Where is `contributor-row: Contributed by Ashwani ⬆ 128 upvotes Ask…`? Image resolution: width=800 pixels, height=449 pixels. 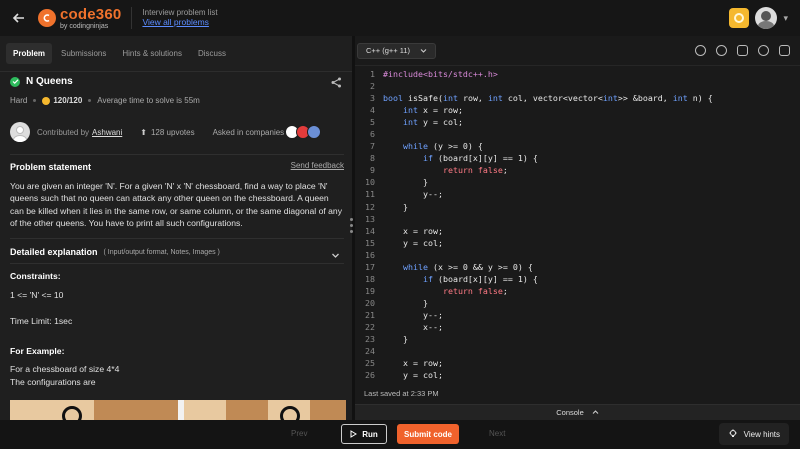
contributor-row: Contributed by Ashwani ⬆ 128 upvotes Ask… is located at coordinates (177, 132).